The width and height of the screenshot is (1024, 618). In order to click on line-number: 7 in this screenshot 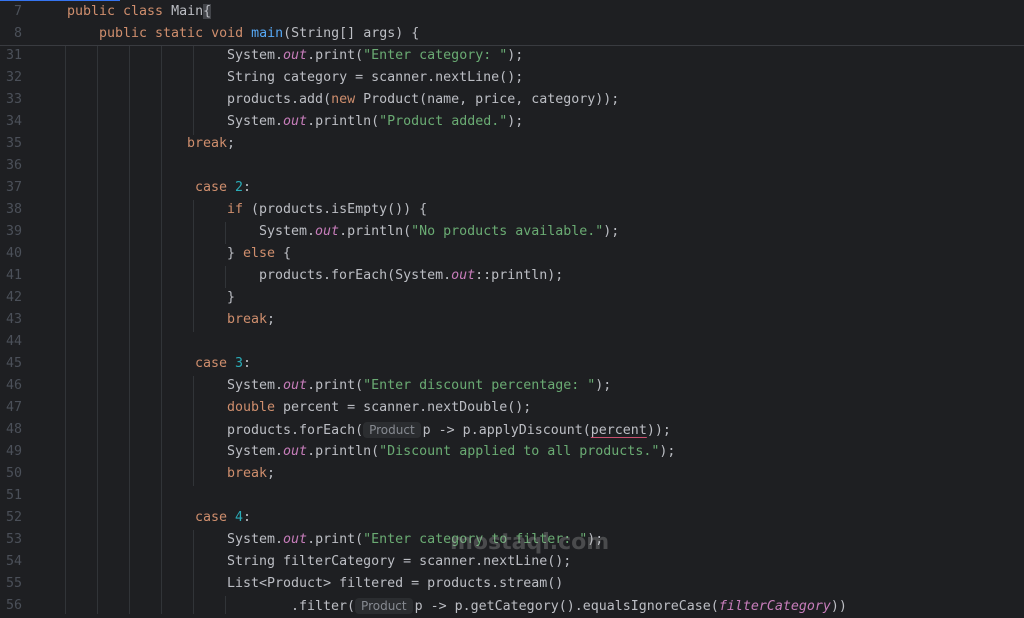, I will do `click(11, 12)`.